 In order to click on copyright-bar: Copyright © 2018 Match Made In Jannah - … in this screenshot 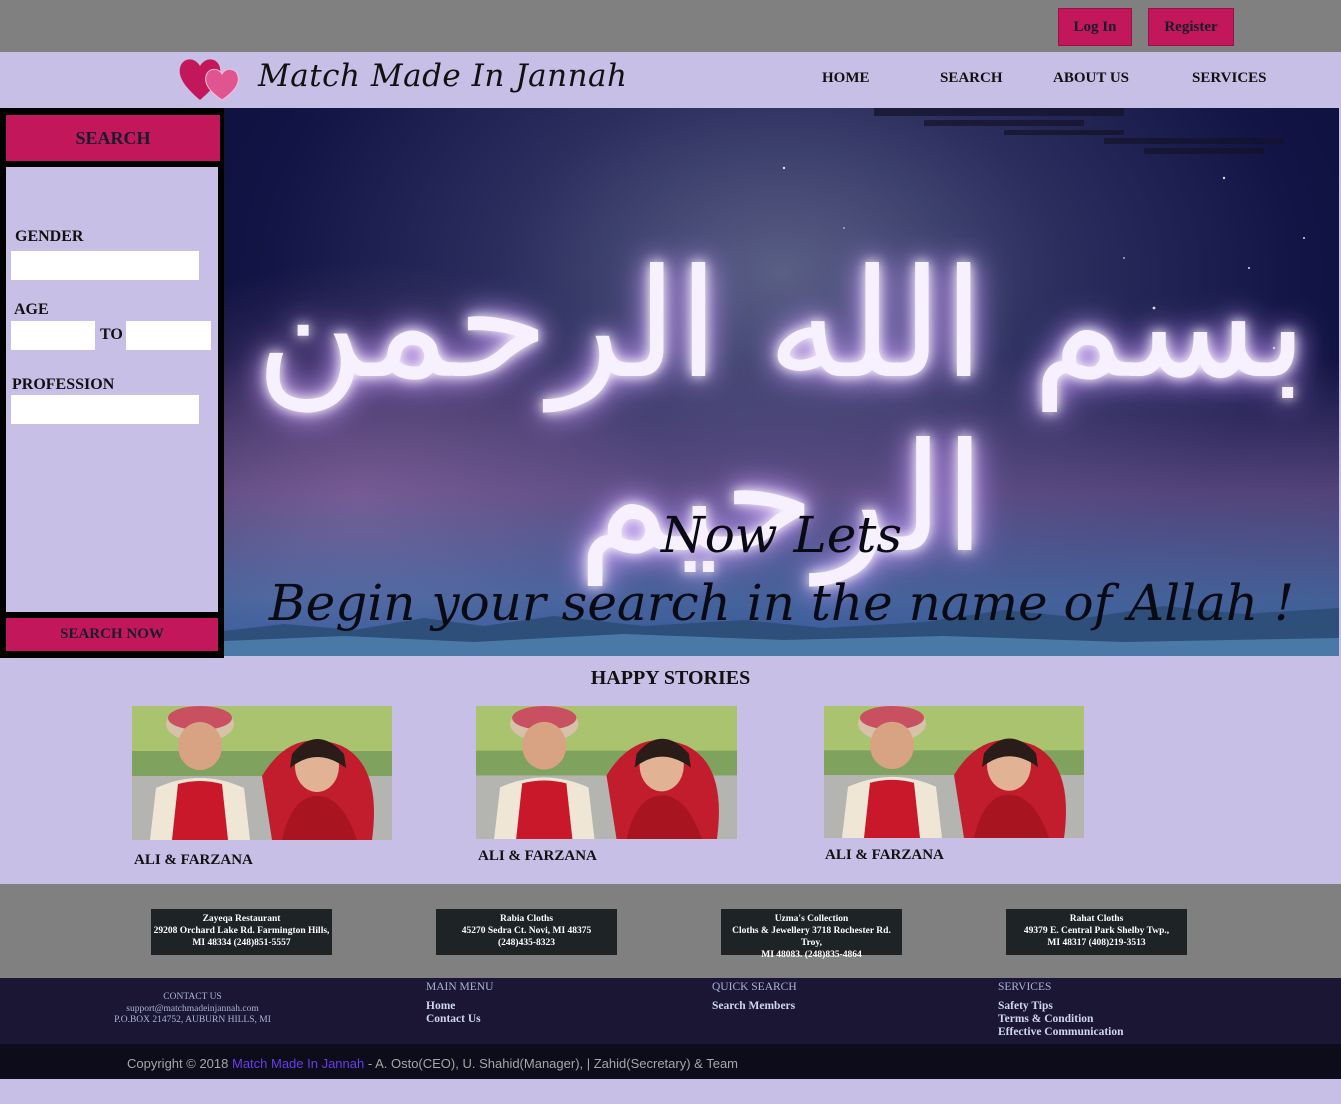, I will do `click(670, 1061)`.